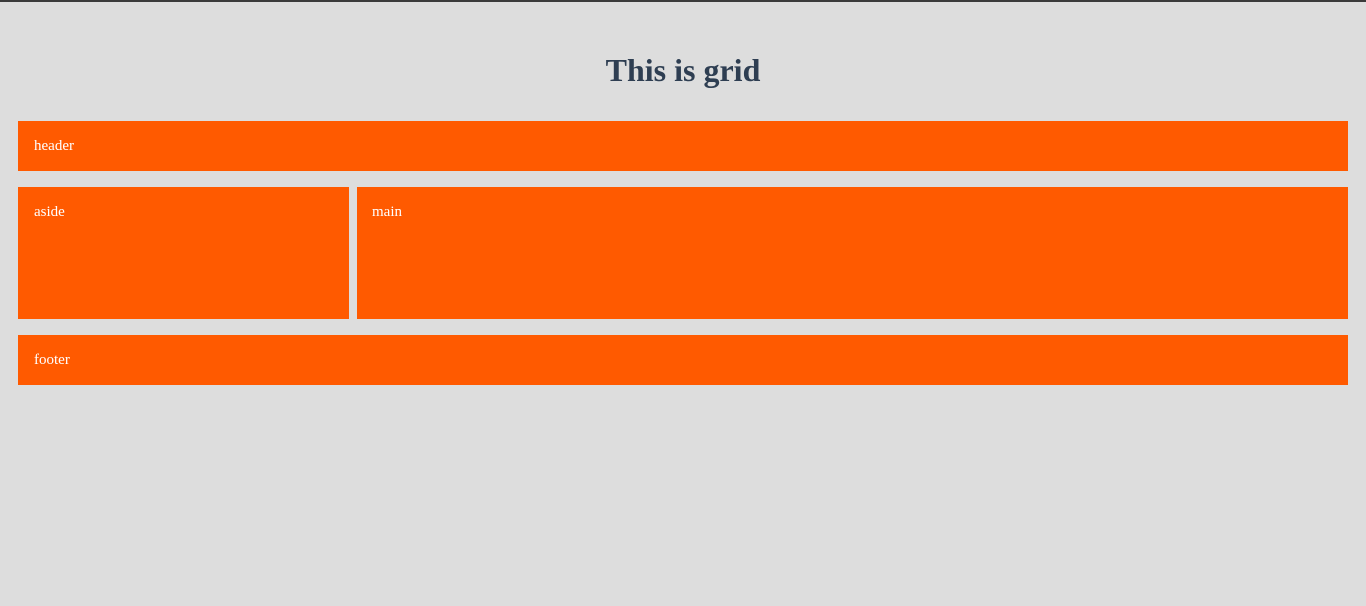 The width and height of the screenshot is (1366, 606). What do you see at coordinates (54, 146) in the screenshot?
I see `grid-header-label: header` at bounding box center [54, 146].